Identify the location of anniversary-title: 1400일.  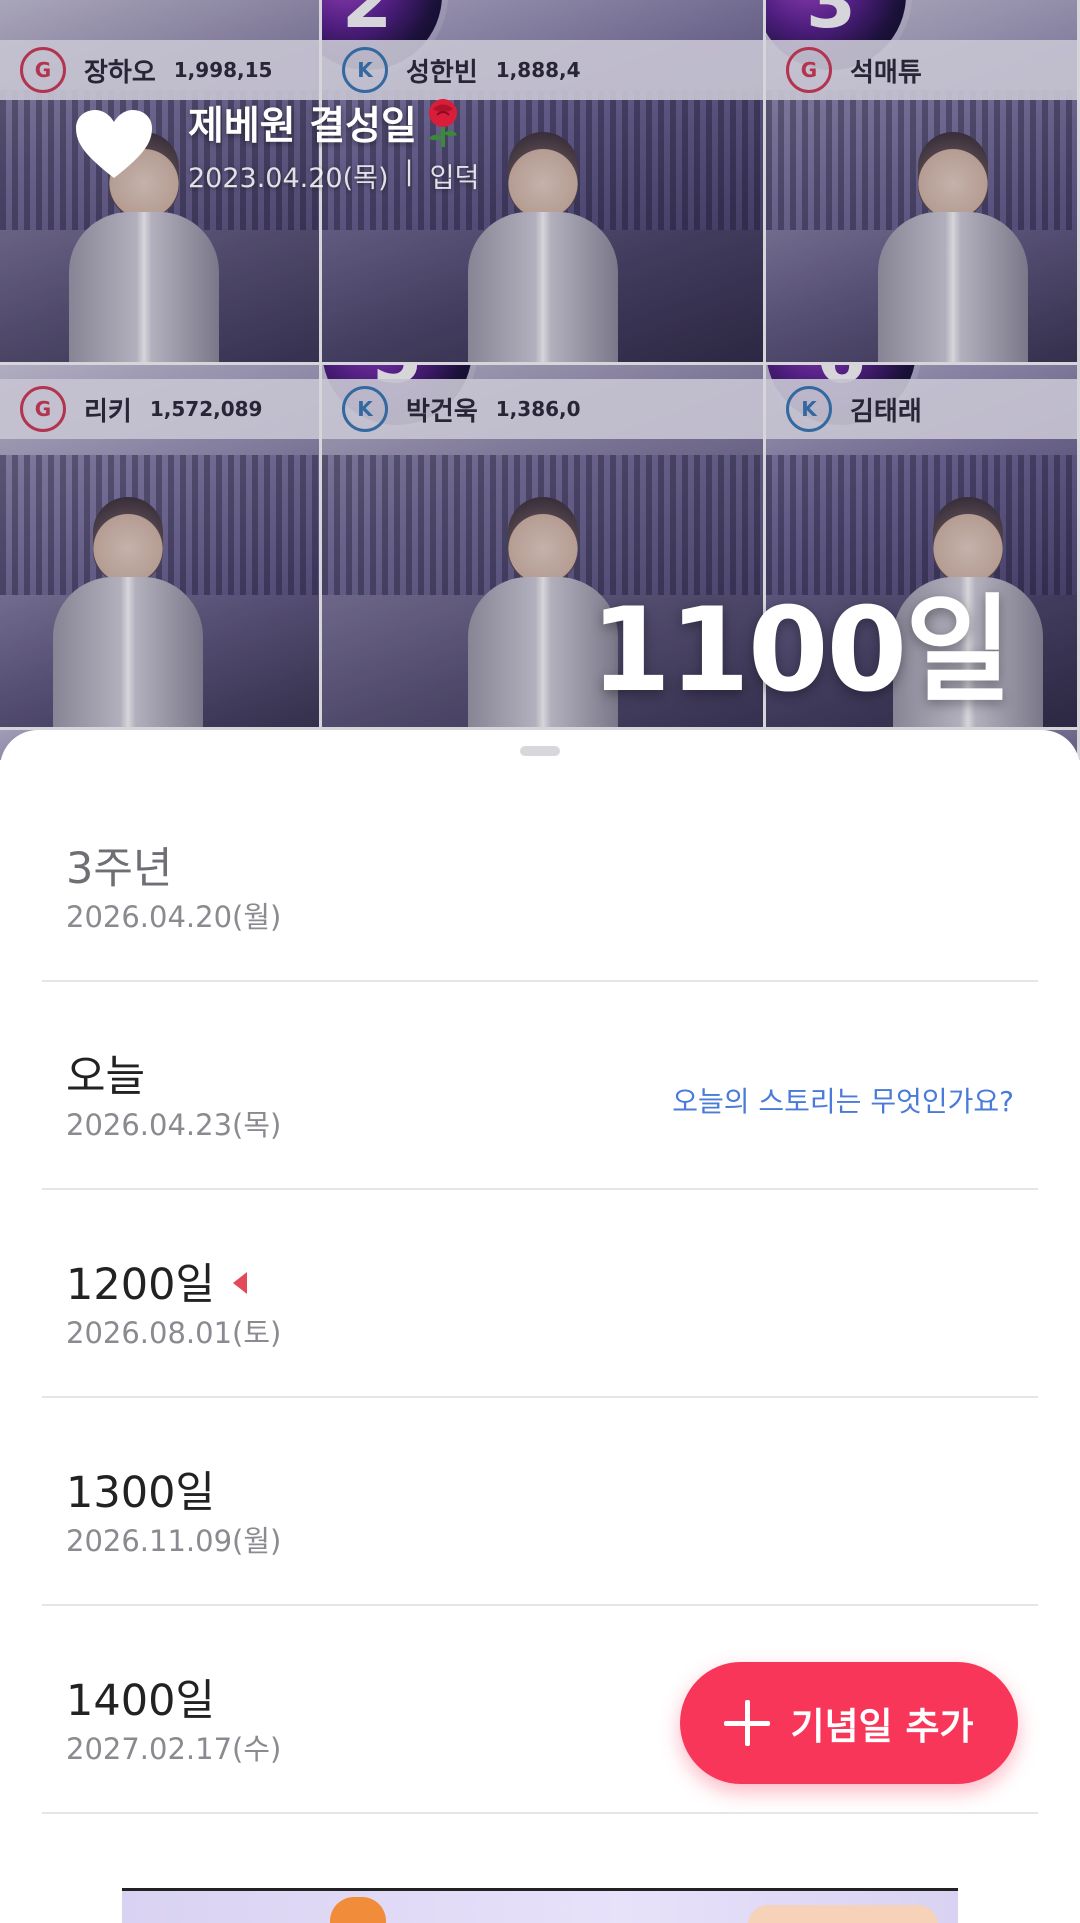
(140, 1701).